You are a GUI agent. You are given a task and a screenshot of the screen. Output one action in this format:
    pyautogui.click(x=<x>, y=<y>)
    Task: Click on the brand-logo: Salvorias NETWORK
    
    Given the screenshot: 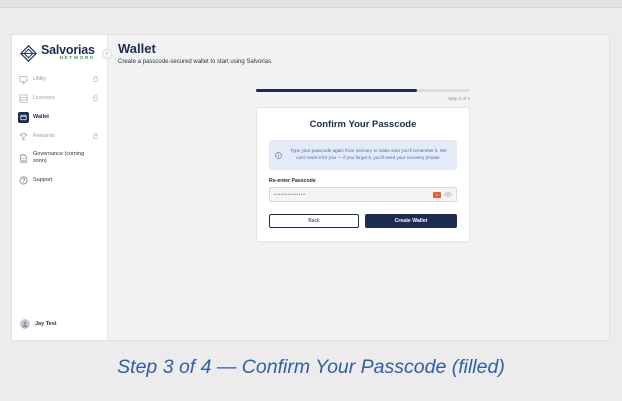 What is the action you would take?
    pyautogui.click(x=57, y=53)
    